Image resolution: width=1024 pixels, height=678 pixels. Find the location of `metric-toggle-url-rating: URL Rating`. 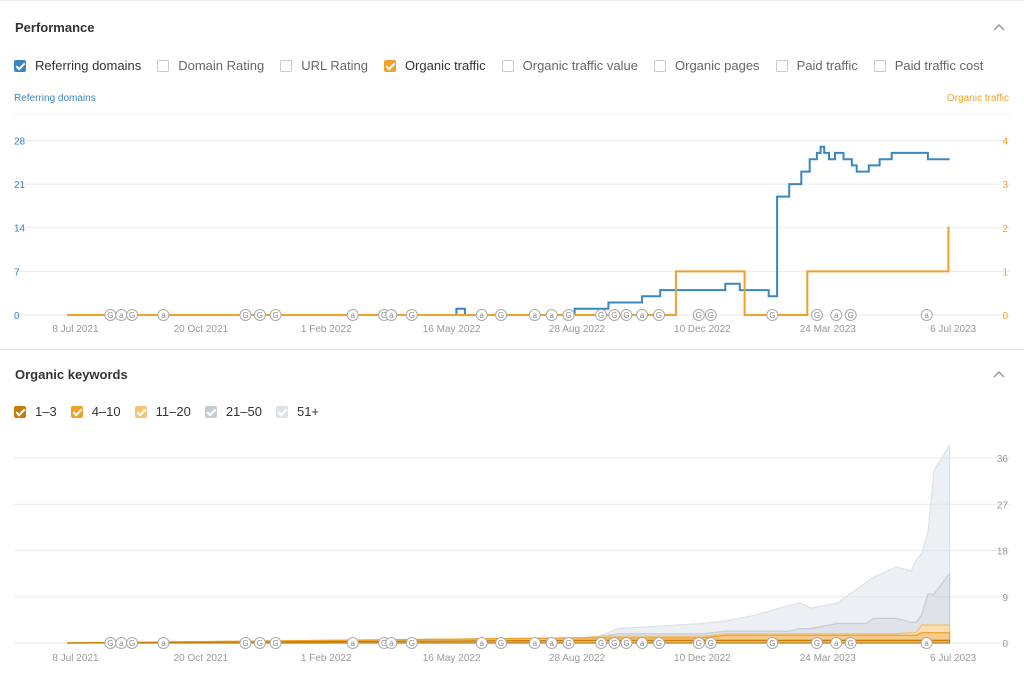

metric-toggle-url-rating: URL Rating is located at coordinates (324, 65).